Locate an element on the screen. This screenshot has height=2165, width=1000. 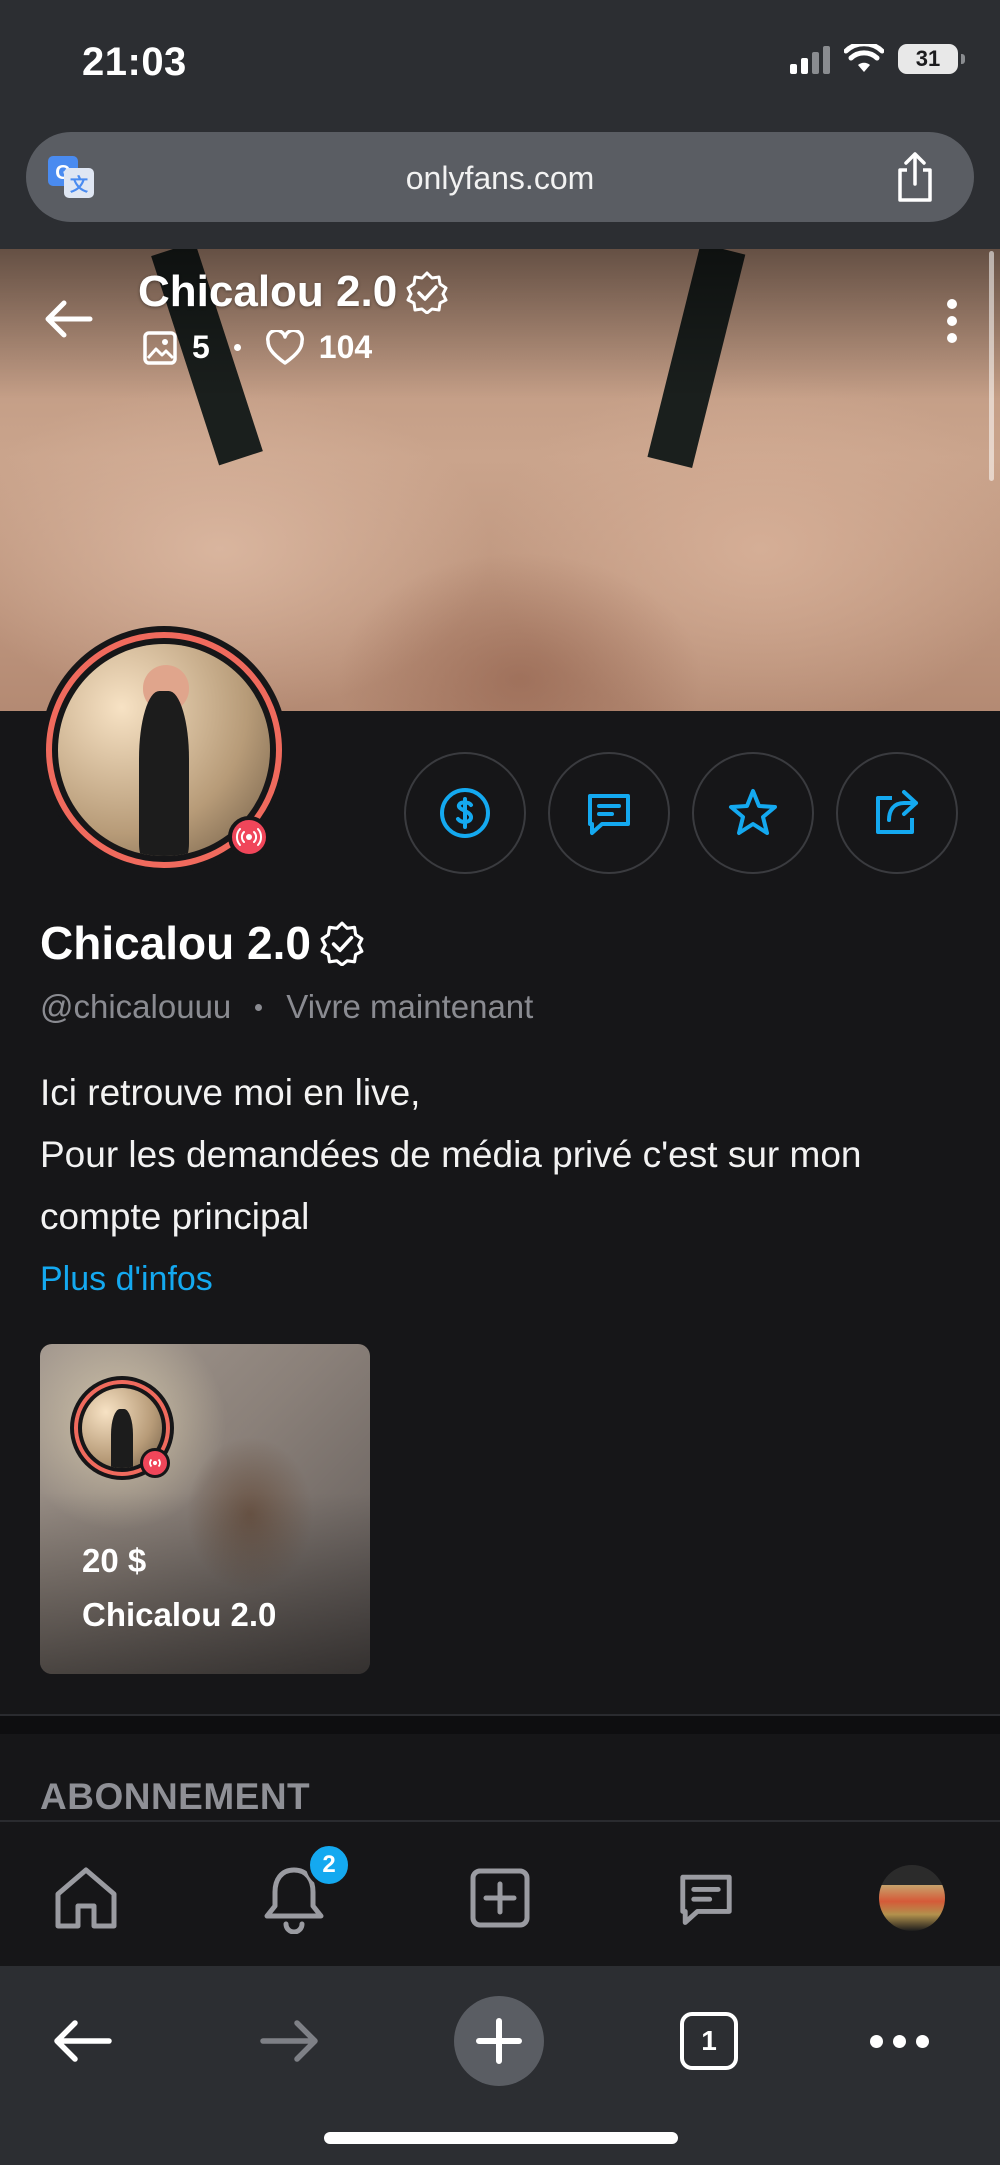
browser-forward-button is located at coordinates (291, 2041).